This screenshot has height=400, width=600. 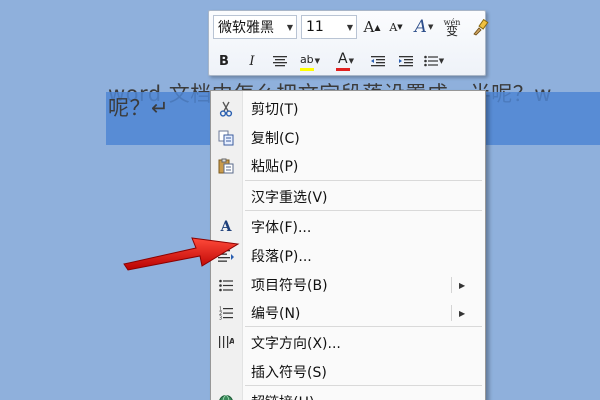 What do you see at coordinates (246, 28) in the screenshot?
I see `font-name-value: 微软雅黑` at bounding box center [246, 28].